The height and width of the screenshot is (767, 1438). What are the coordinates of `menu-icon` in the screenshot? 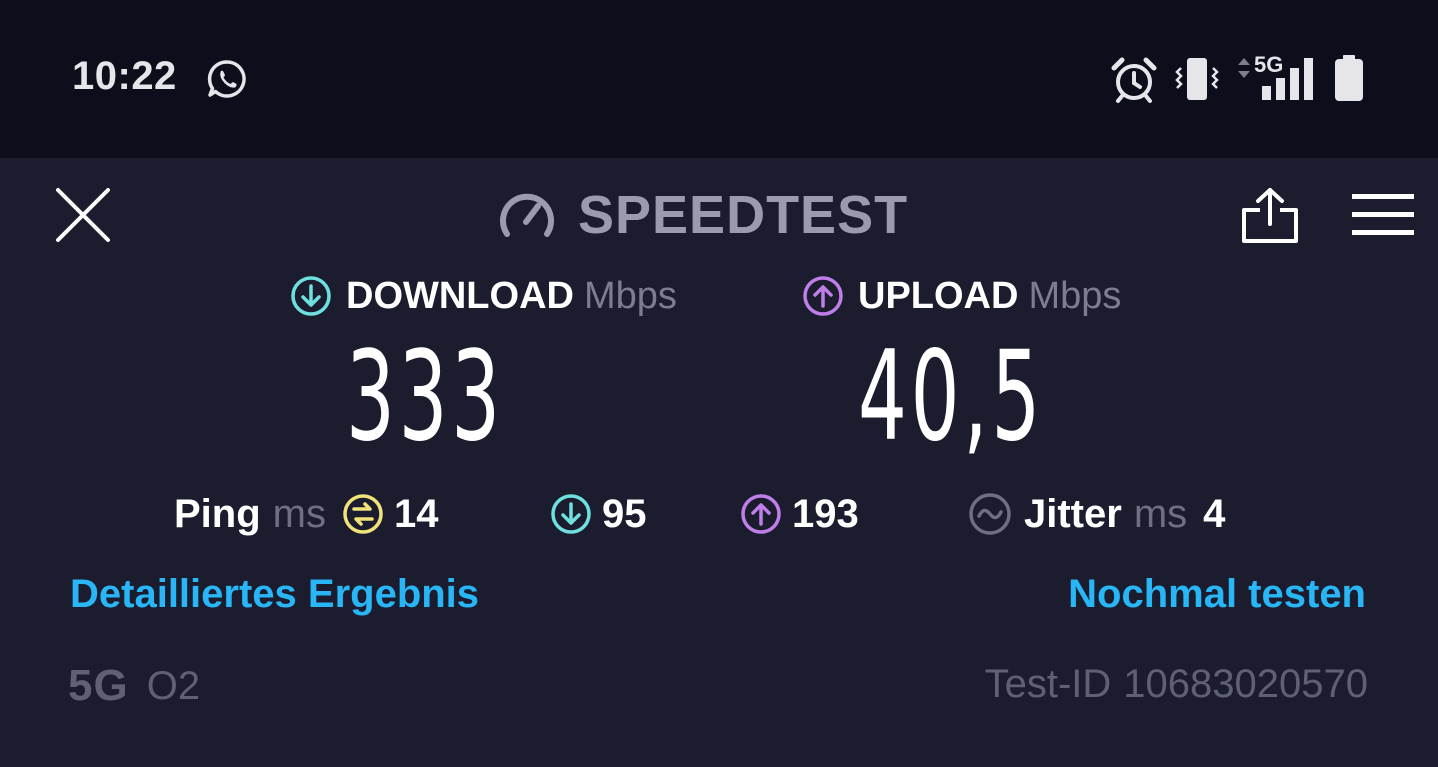 It's located at (1383, 214).